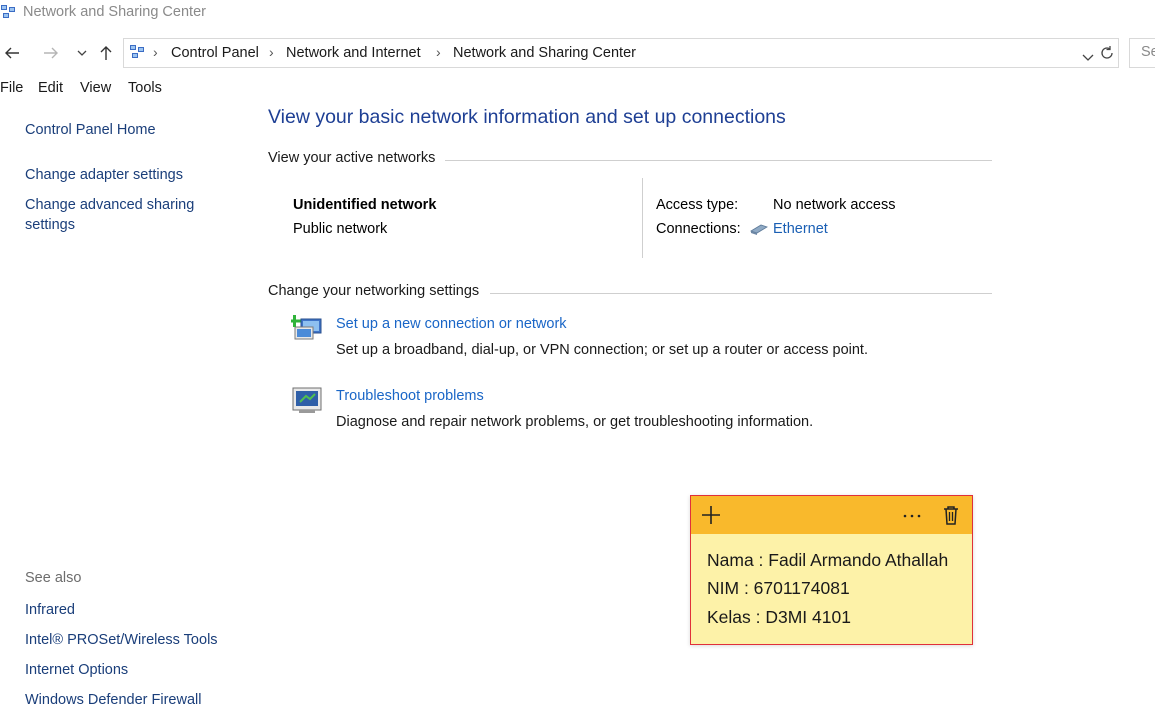 This screenshot has width=1155, height=720. I want to click on up-arrow-icon, so click(106, 53).